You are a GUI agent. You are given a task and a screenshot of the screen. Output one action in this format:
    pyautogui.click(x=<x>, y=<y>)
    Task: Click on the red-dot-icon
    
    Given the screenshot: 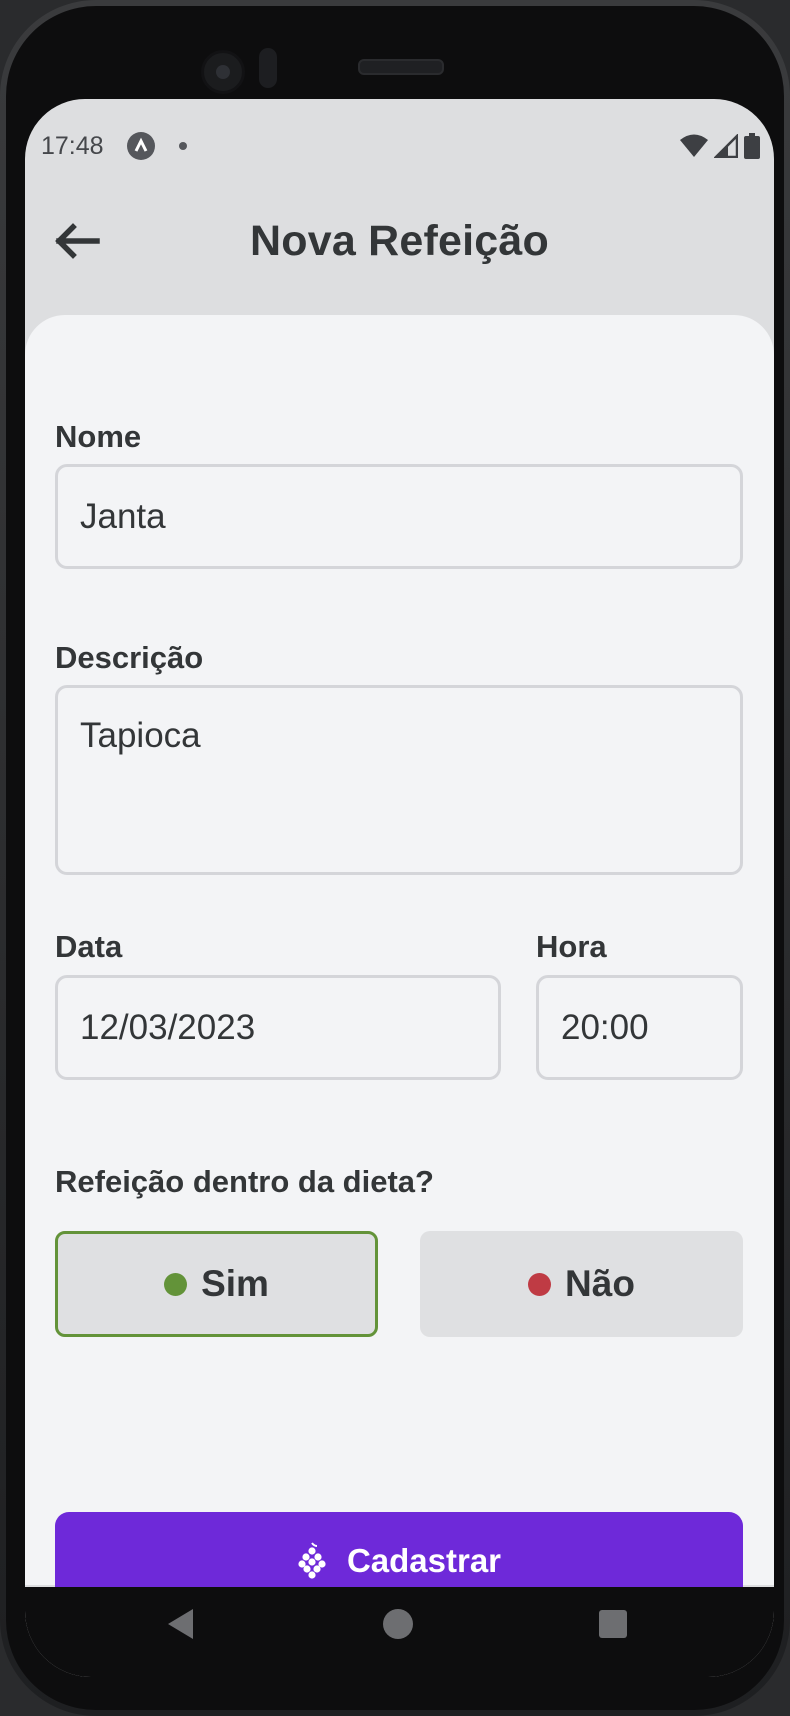 What is the action you would take?
    pyautogui.click(x=540, y=1284)
    